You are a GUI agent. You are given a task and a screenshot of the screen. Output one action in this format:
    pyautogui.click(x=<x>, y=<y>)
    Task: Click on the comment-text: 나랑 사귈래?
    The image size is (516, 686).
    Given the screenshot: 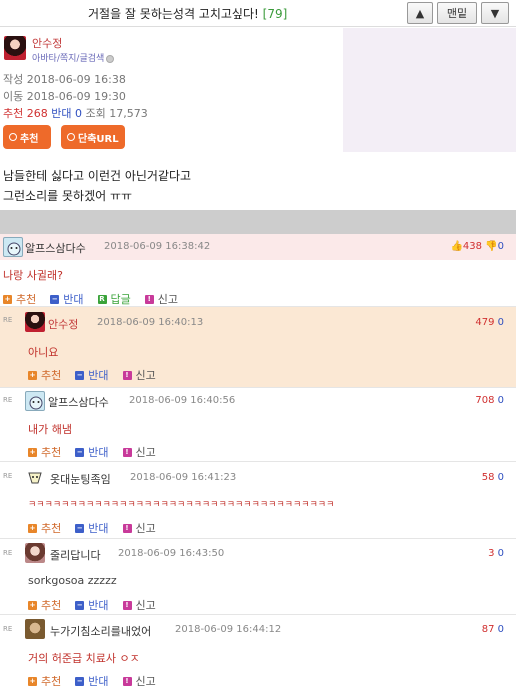 What is the action you would take?
    pyautogui.click(x=33, y=275)
    